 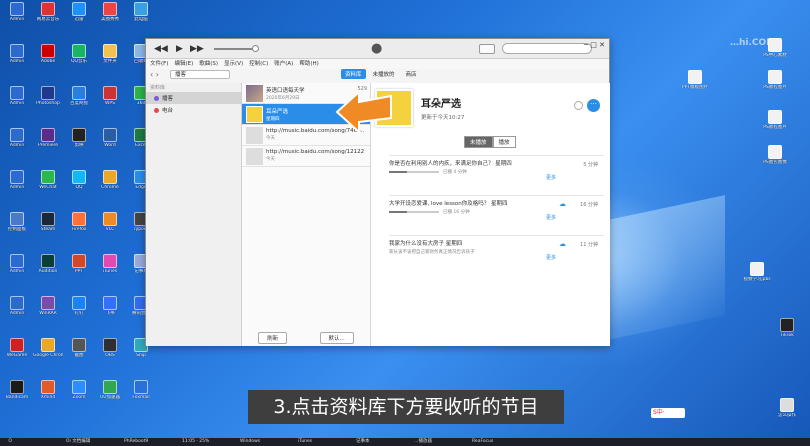 I want to click on desktop-icon: OBS, so click(x=110, y=348).